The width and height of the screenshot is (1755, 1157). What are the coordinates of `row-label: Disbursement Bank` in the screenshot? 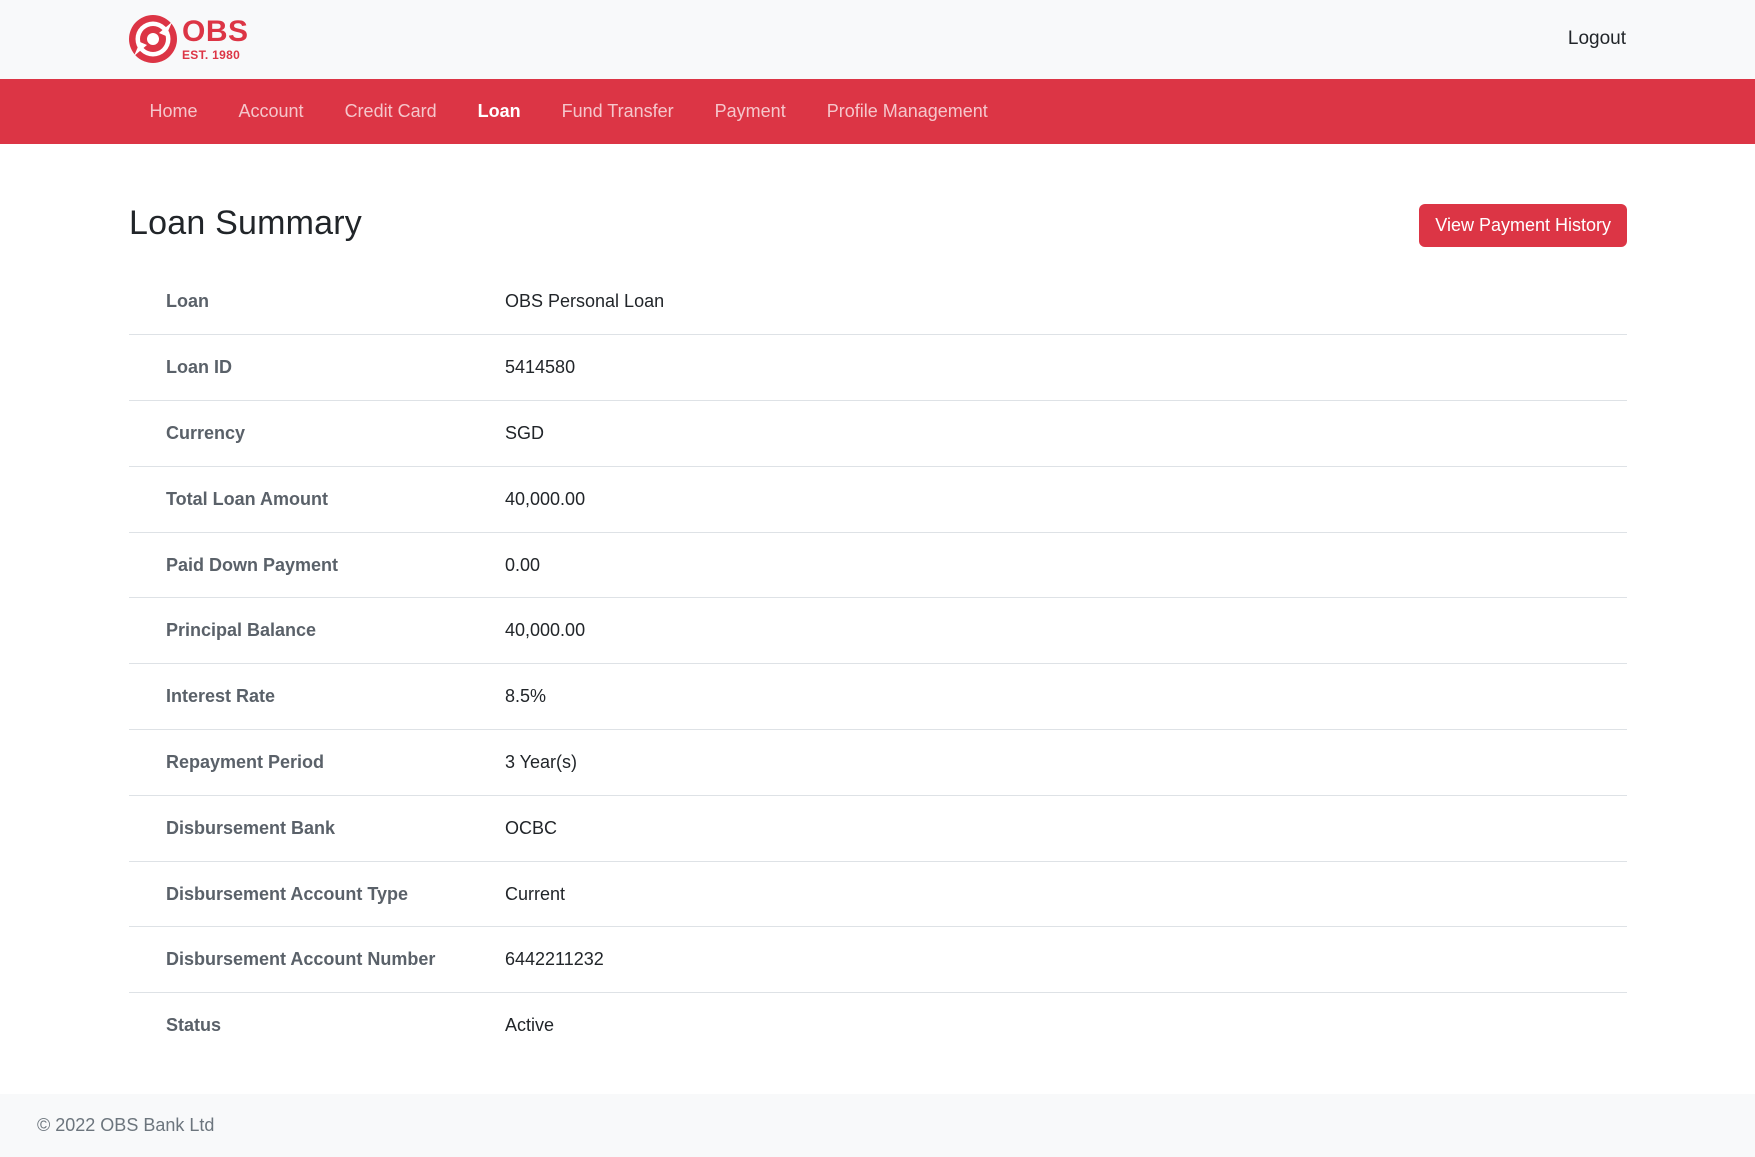 It's located at (251, 827).